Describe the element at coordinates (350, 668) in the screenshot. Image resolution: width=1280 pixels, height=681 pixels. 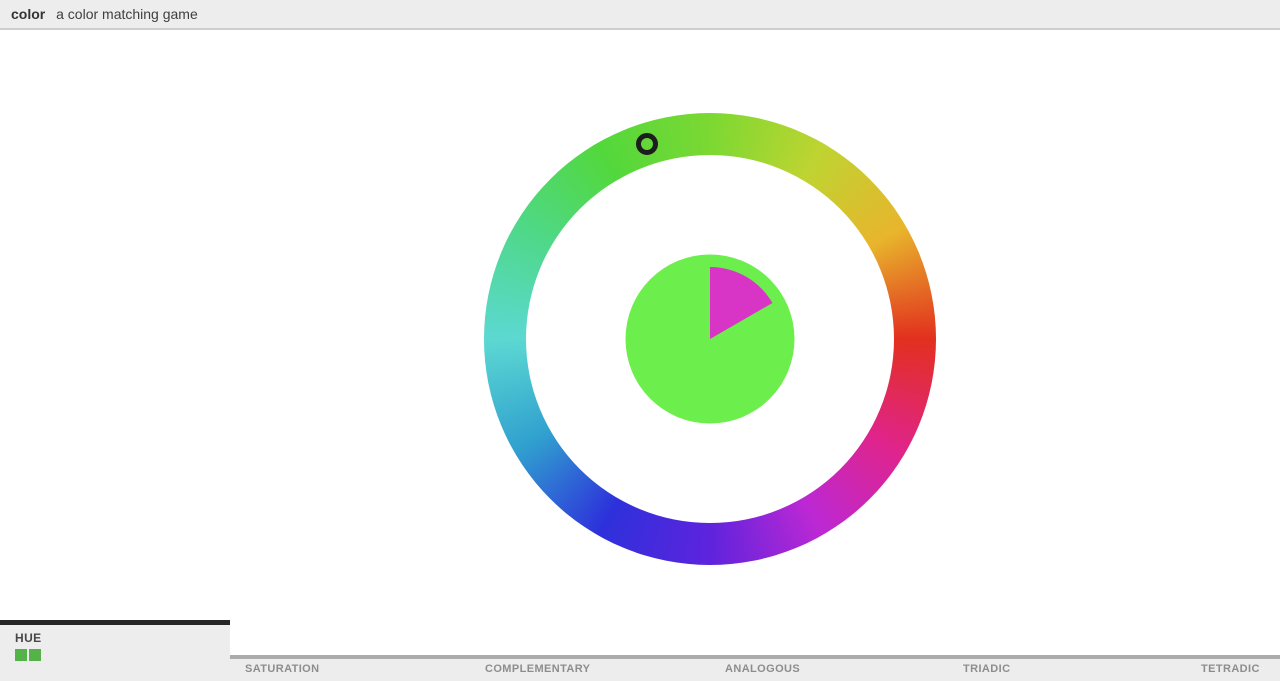
I see `tab-saturation: SATURATION` at that location.